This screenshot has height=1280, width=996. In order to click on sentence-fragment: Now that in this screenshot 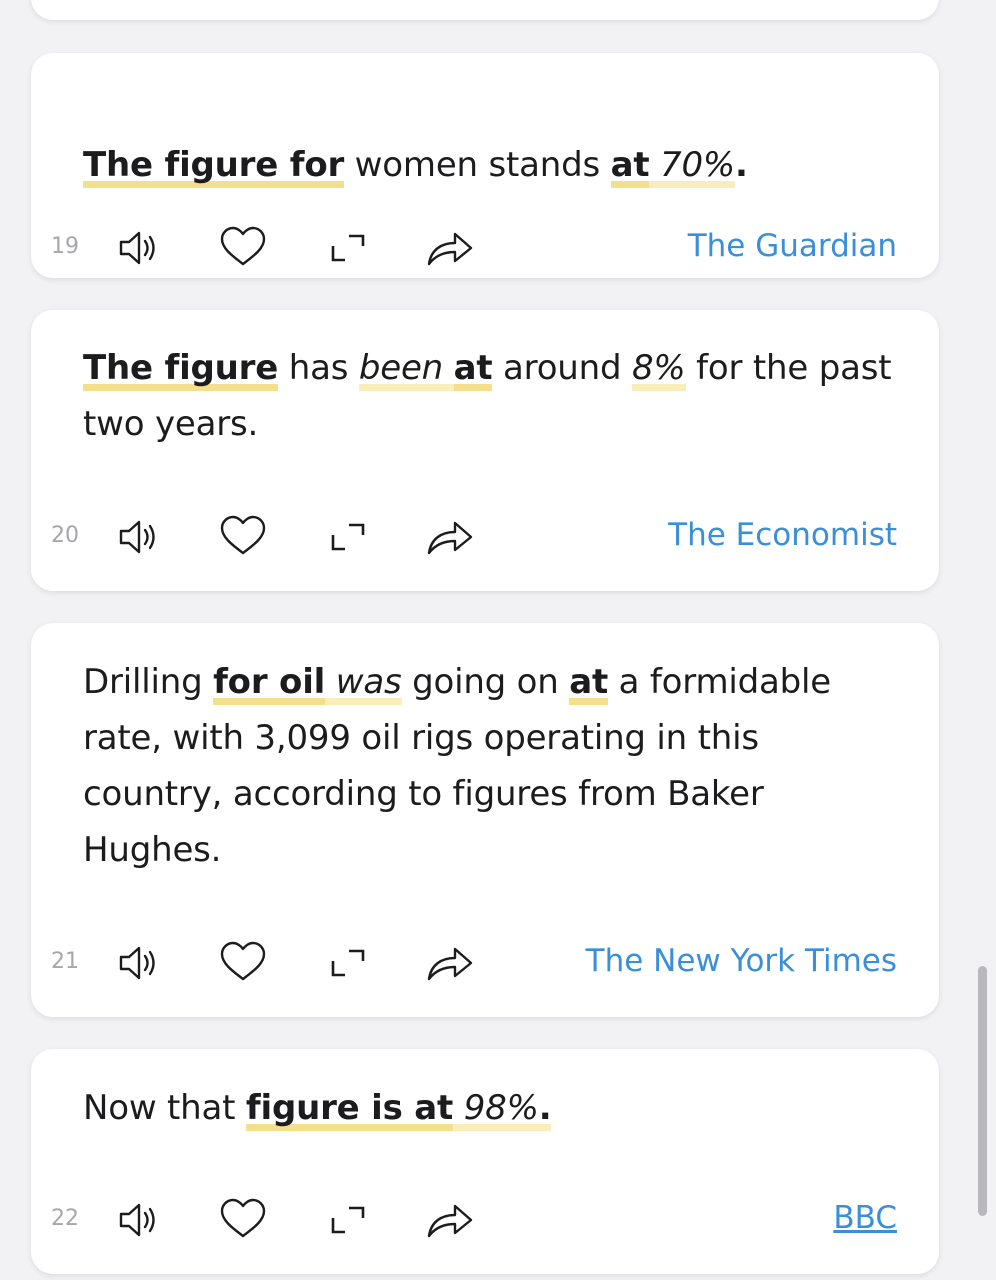, I will do `click(164, 1108)`.